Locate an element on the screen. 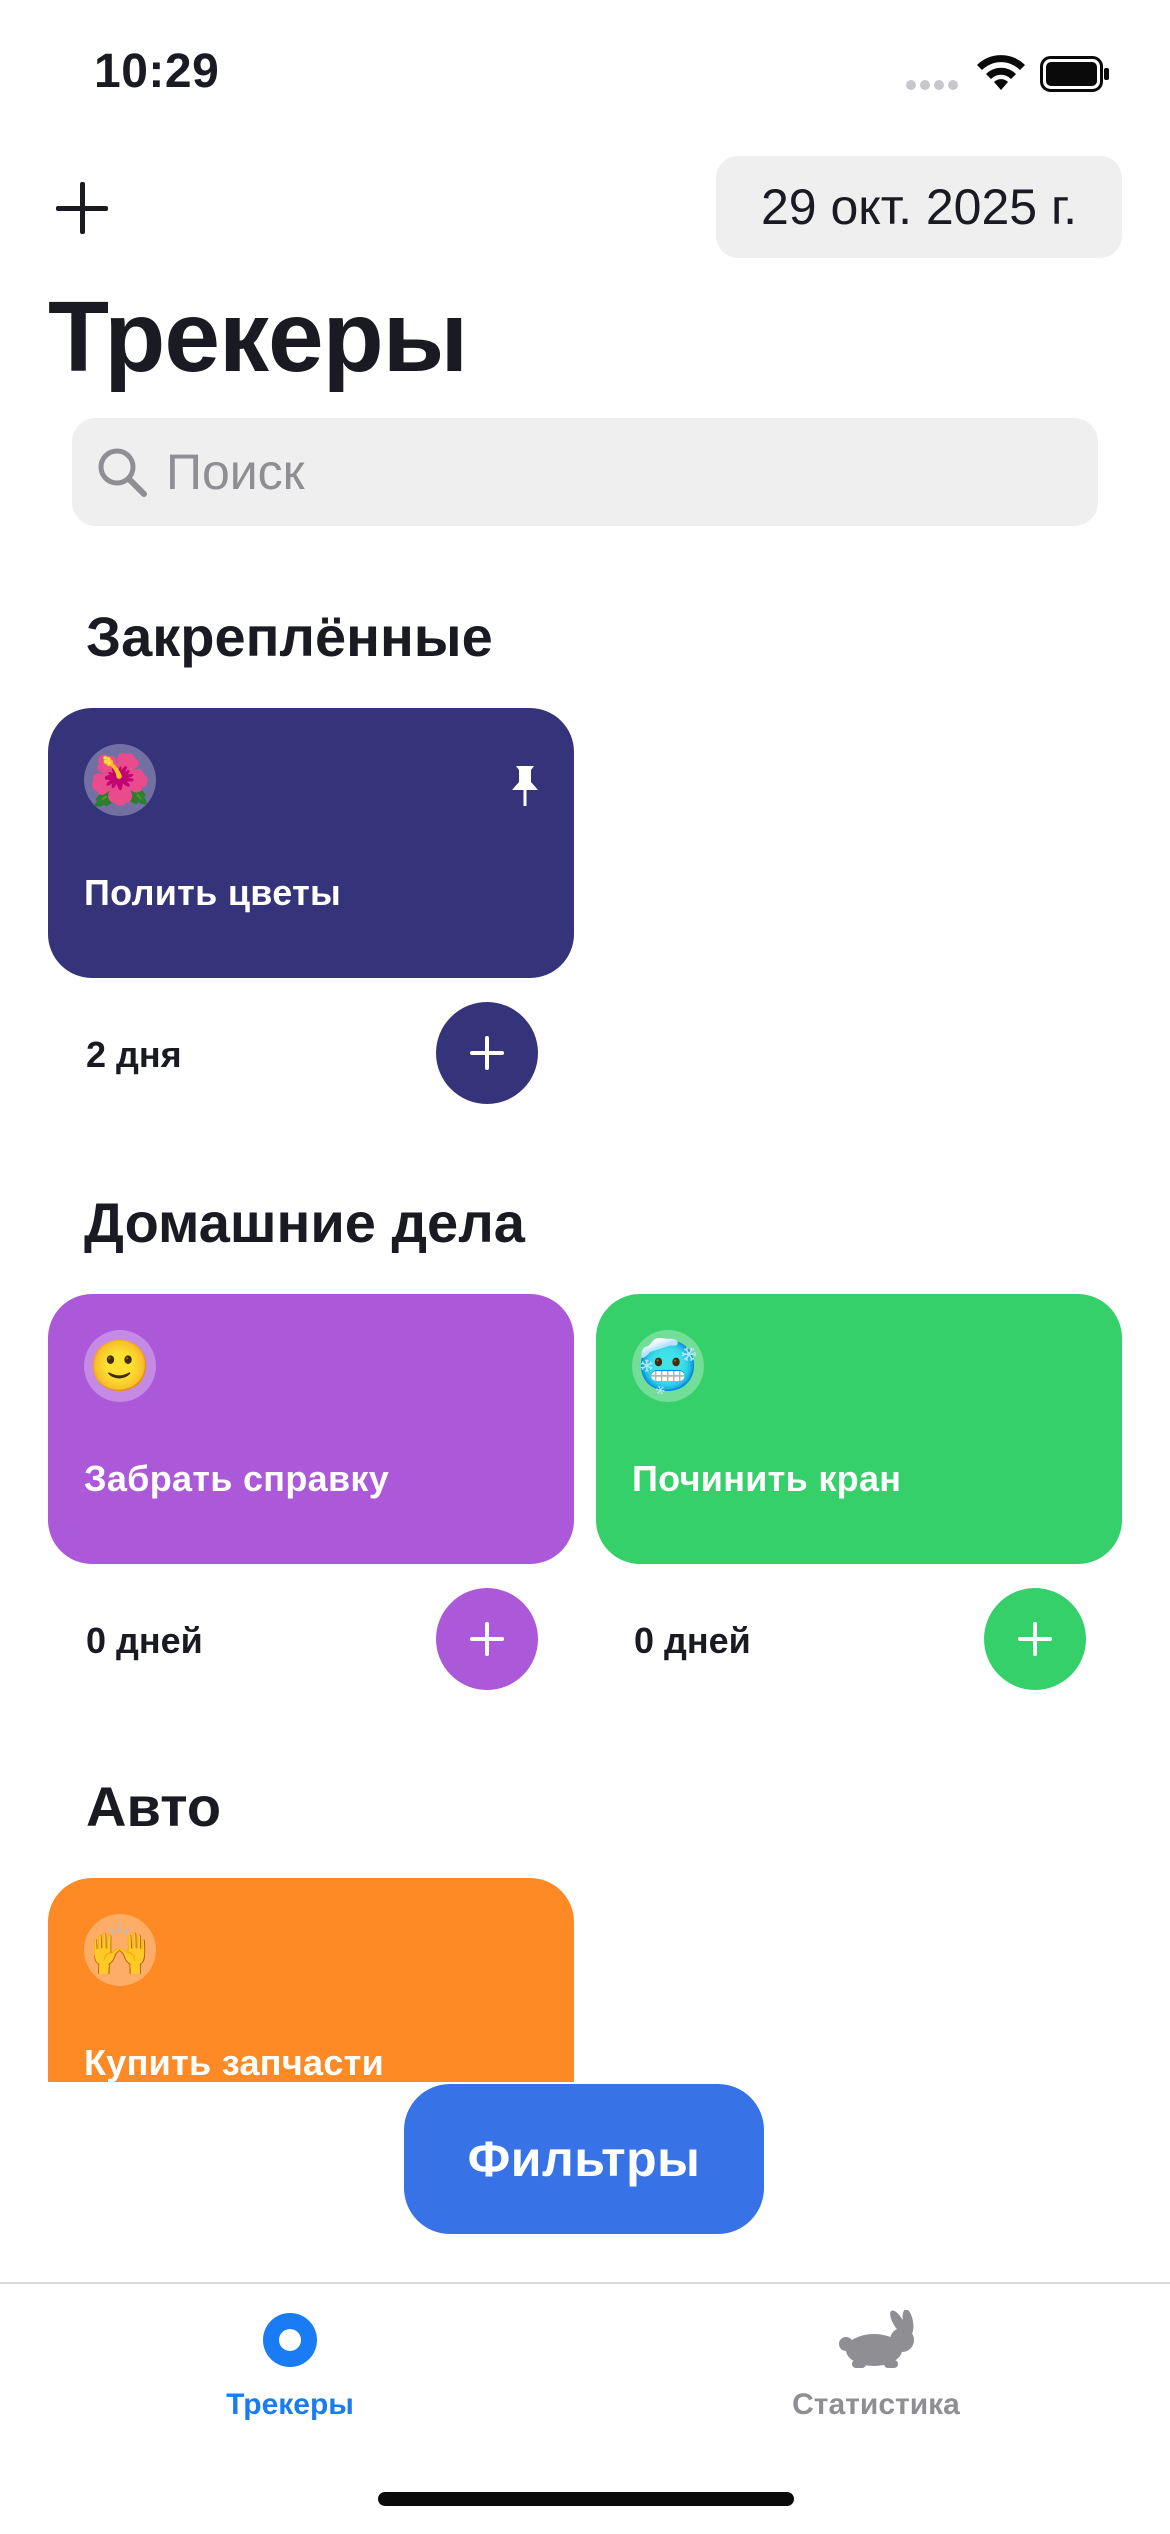 The height and width of the screenshot is (2534, 1170). tracker-name: Купить запчасти is located at coordinates (234, 2062).